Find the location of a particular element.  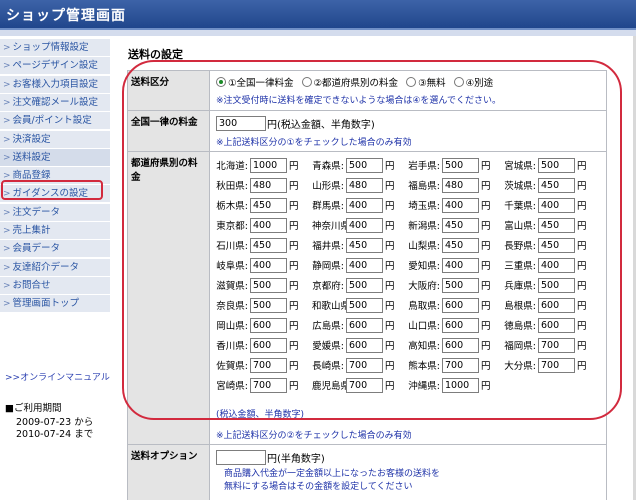

sidebar-item: > ショップ情報設定 is located at coordinates (55, 48).